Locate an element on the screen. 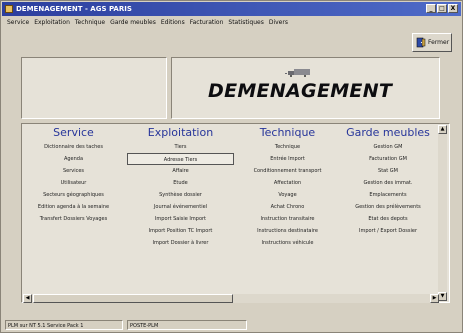  list-item: Services is located at coordinates (73, 171).